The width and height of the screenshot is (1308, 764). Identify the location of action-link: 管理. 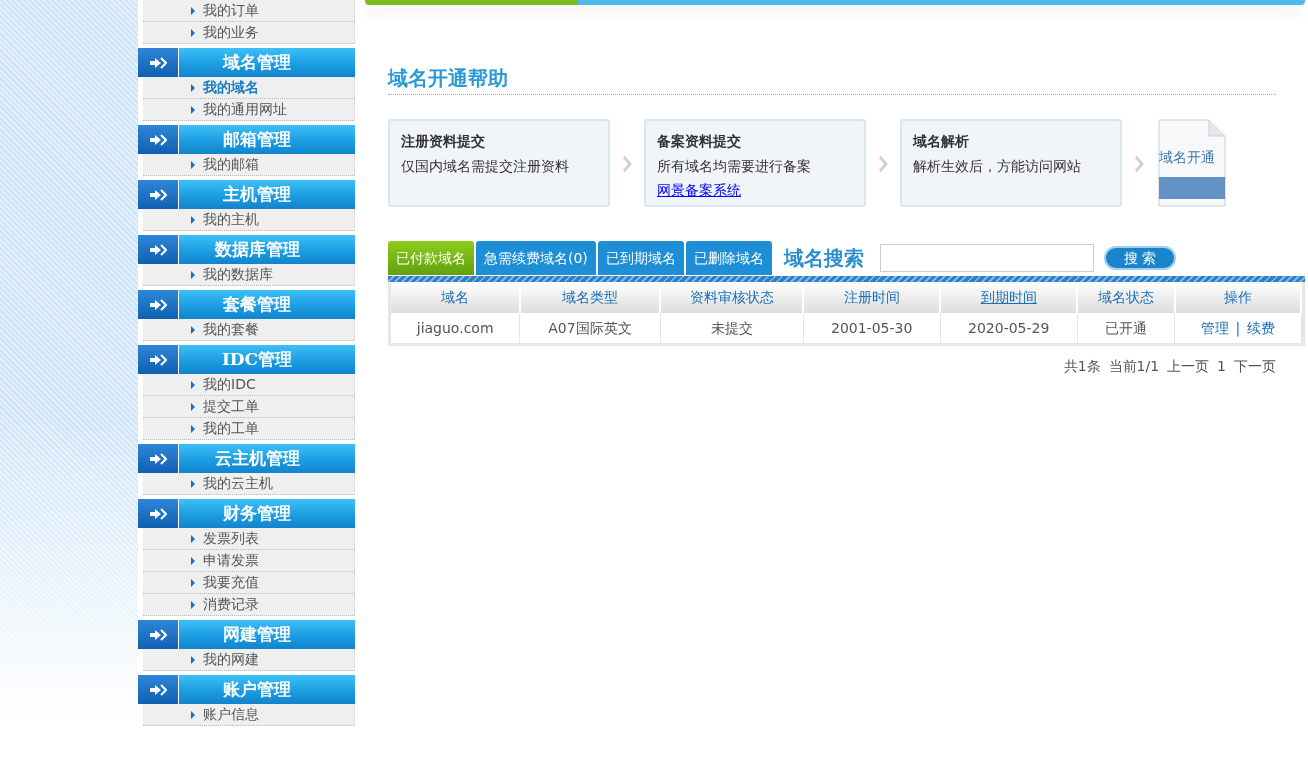
(1214, 327).